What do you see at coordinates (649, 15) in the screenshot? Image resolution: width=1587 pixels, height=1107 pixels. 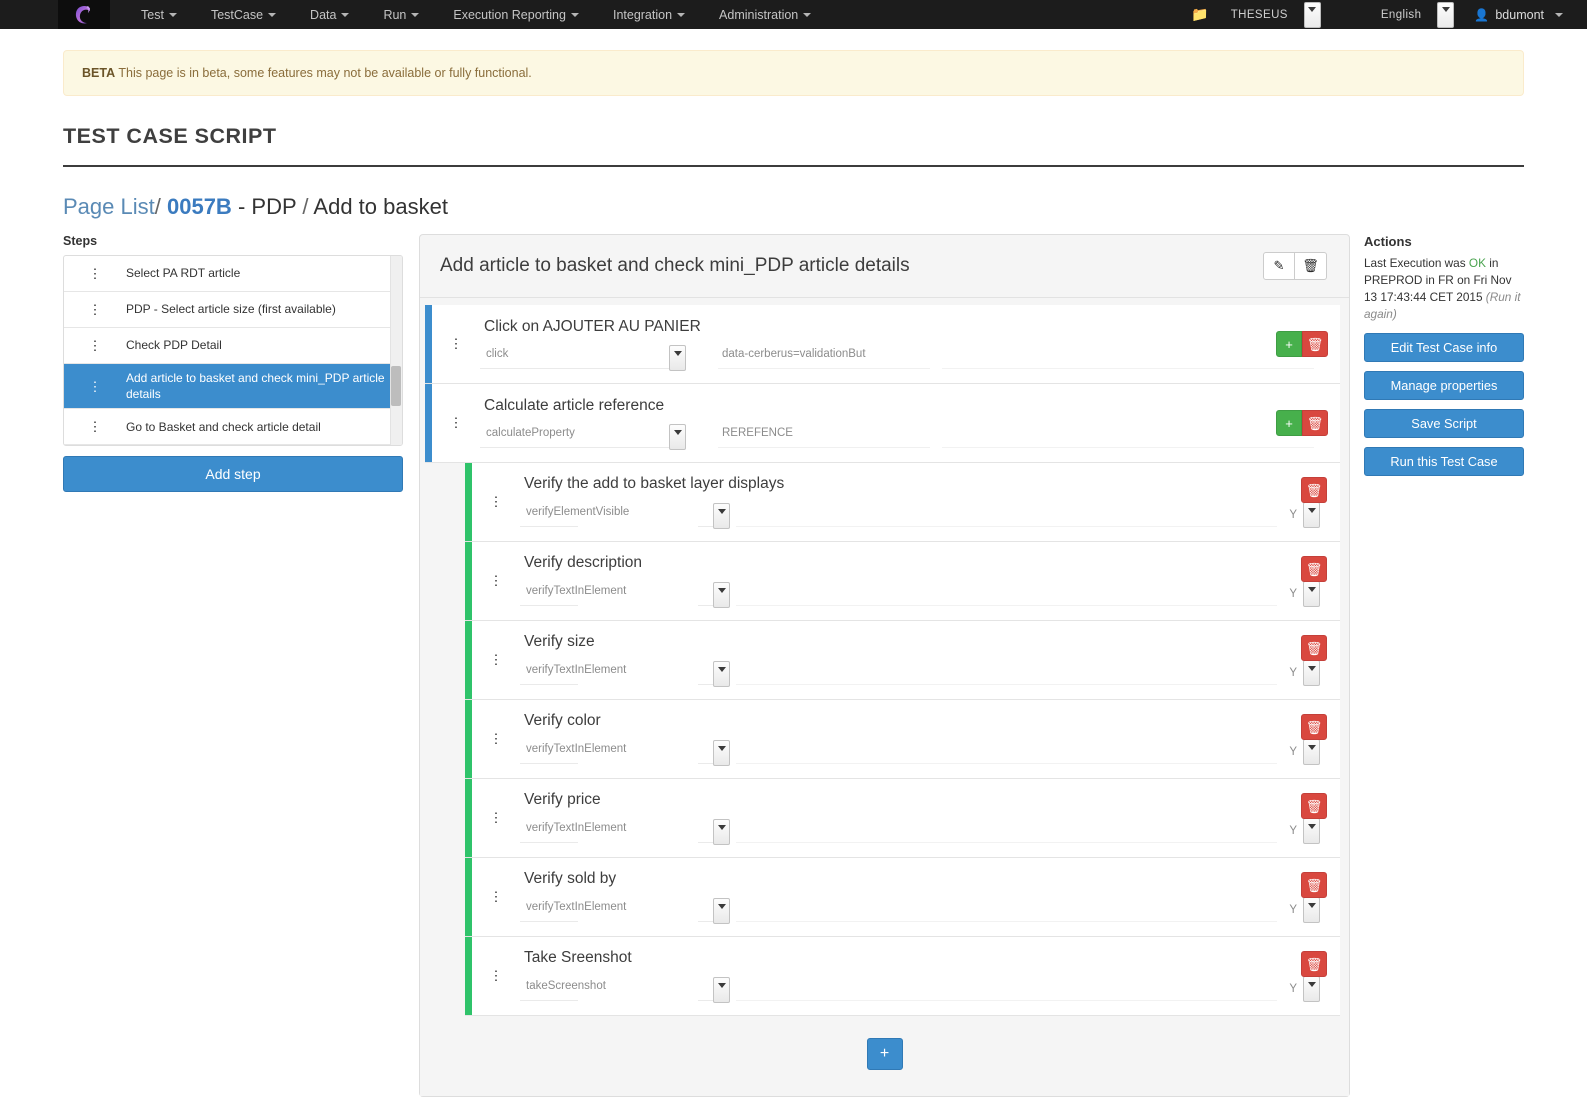 I see `nav-item-integration: Integration` at bounding box center [649, 15].